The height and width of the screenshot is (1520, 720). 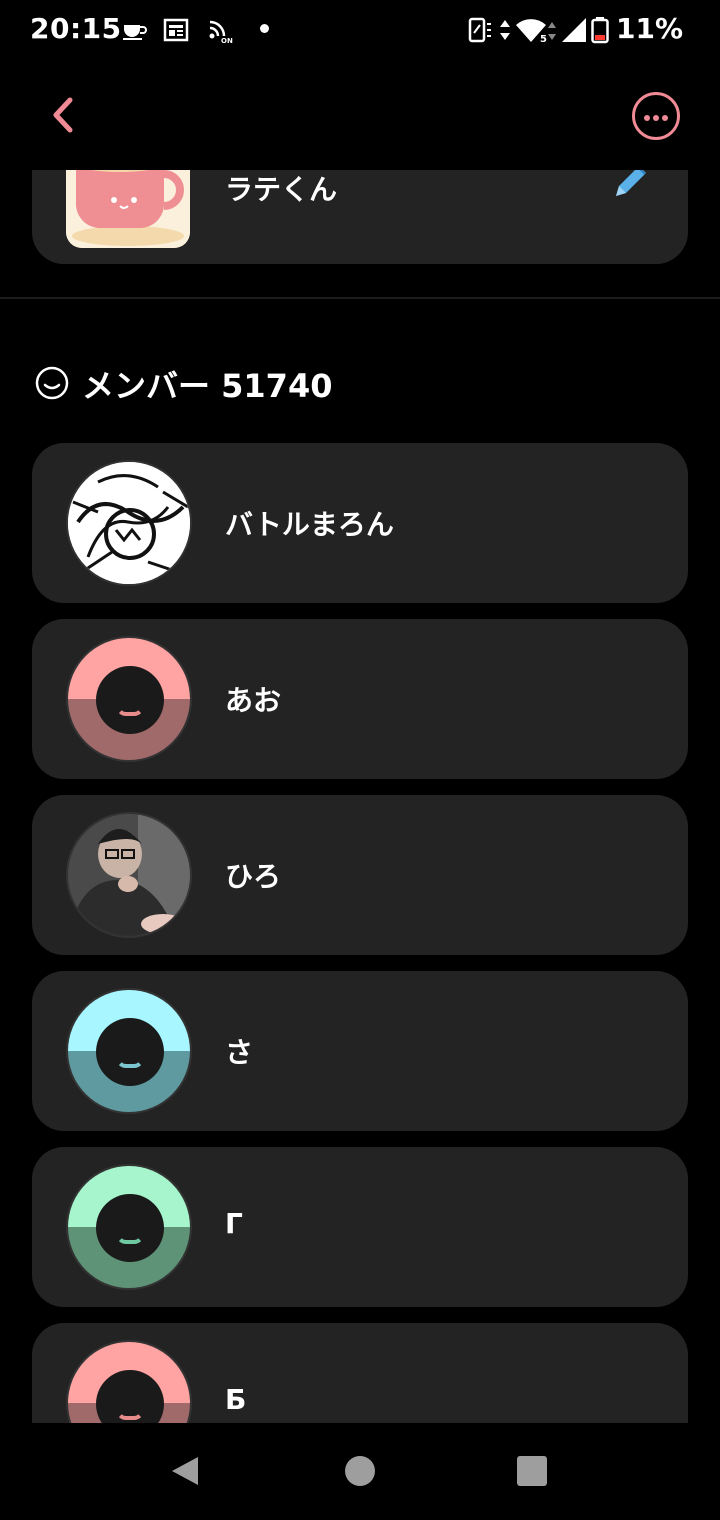 What do you see at coordinates (360, 115) in the screenshot?
I see `app-bar` at bounding box center [360, 115].